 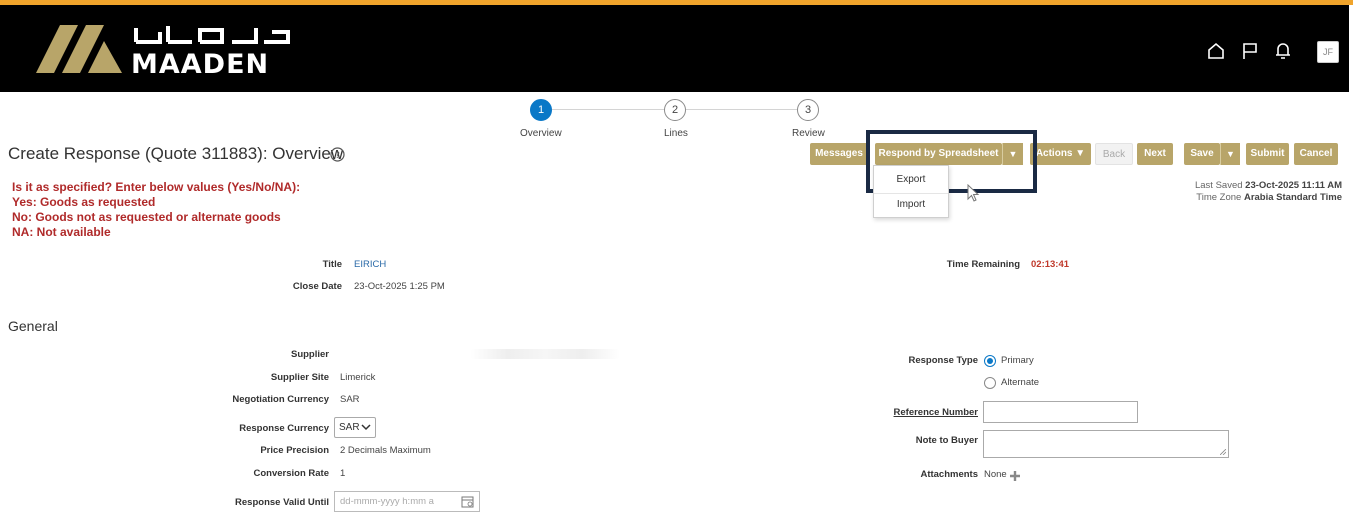 I want to click on last-saved-value: 23-Oct-2025 11:11 AM, so click(x=1293, y=185).